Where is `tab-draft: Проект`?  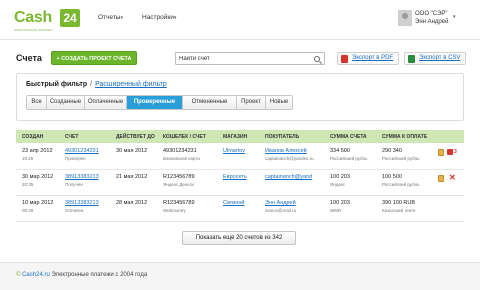 tab-draft: Проект is located at coordinates (251, 102).